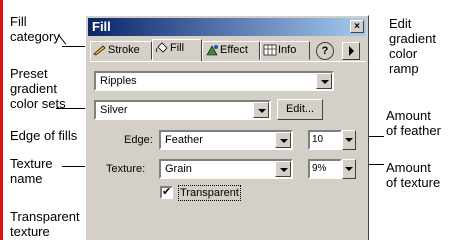 This screenshot has width=451, height=240. I want to click on panel-titlebar: Fill ×, so click(227, 27).